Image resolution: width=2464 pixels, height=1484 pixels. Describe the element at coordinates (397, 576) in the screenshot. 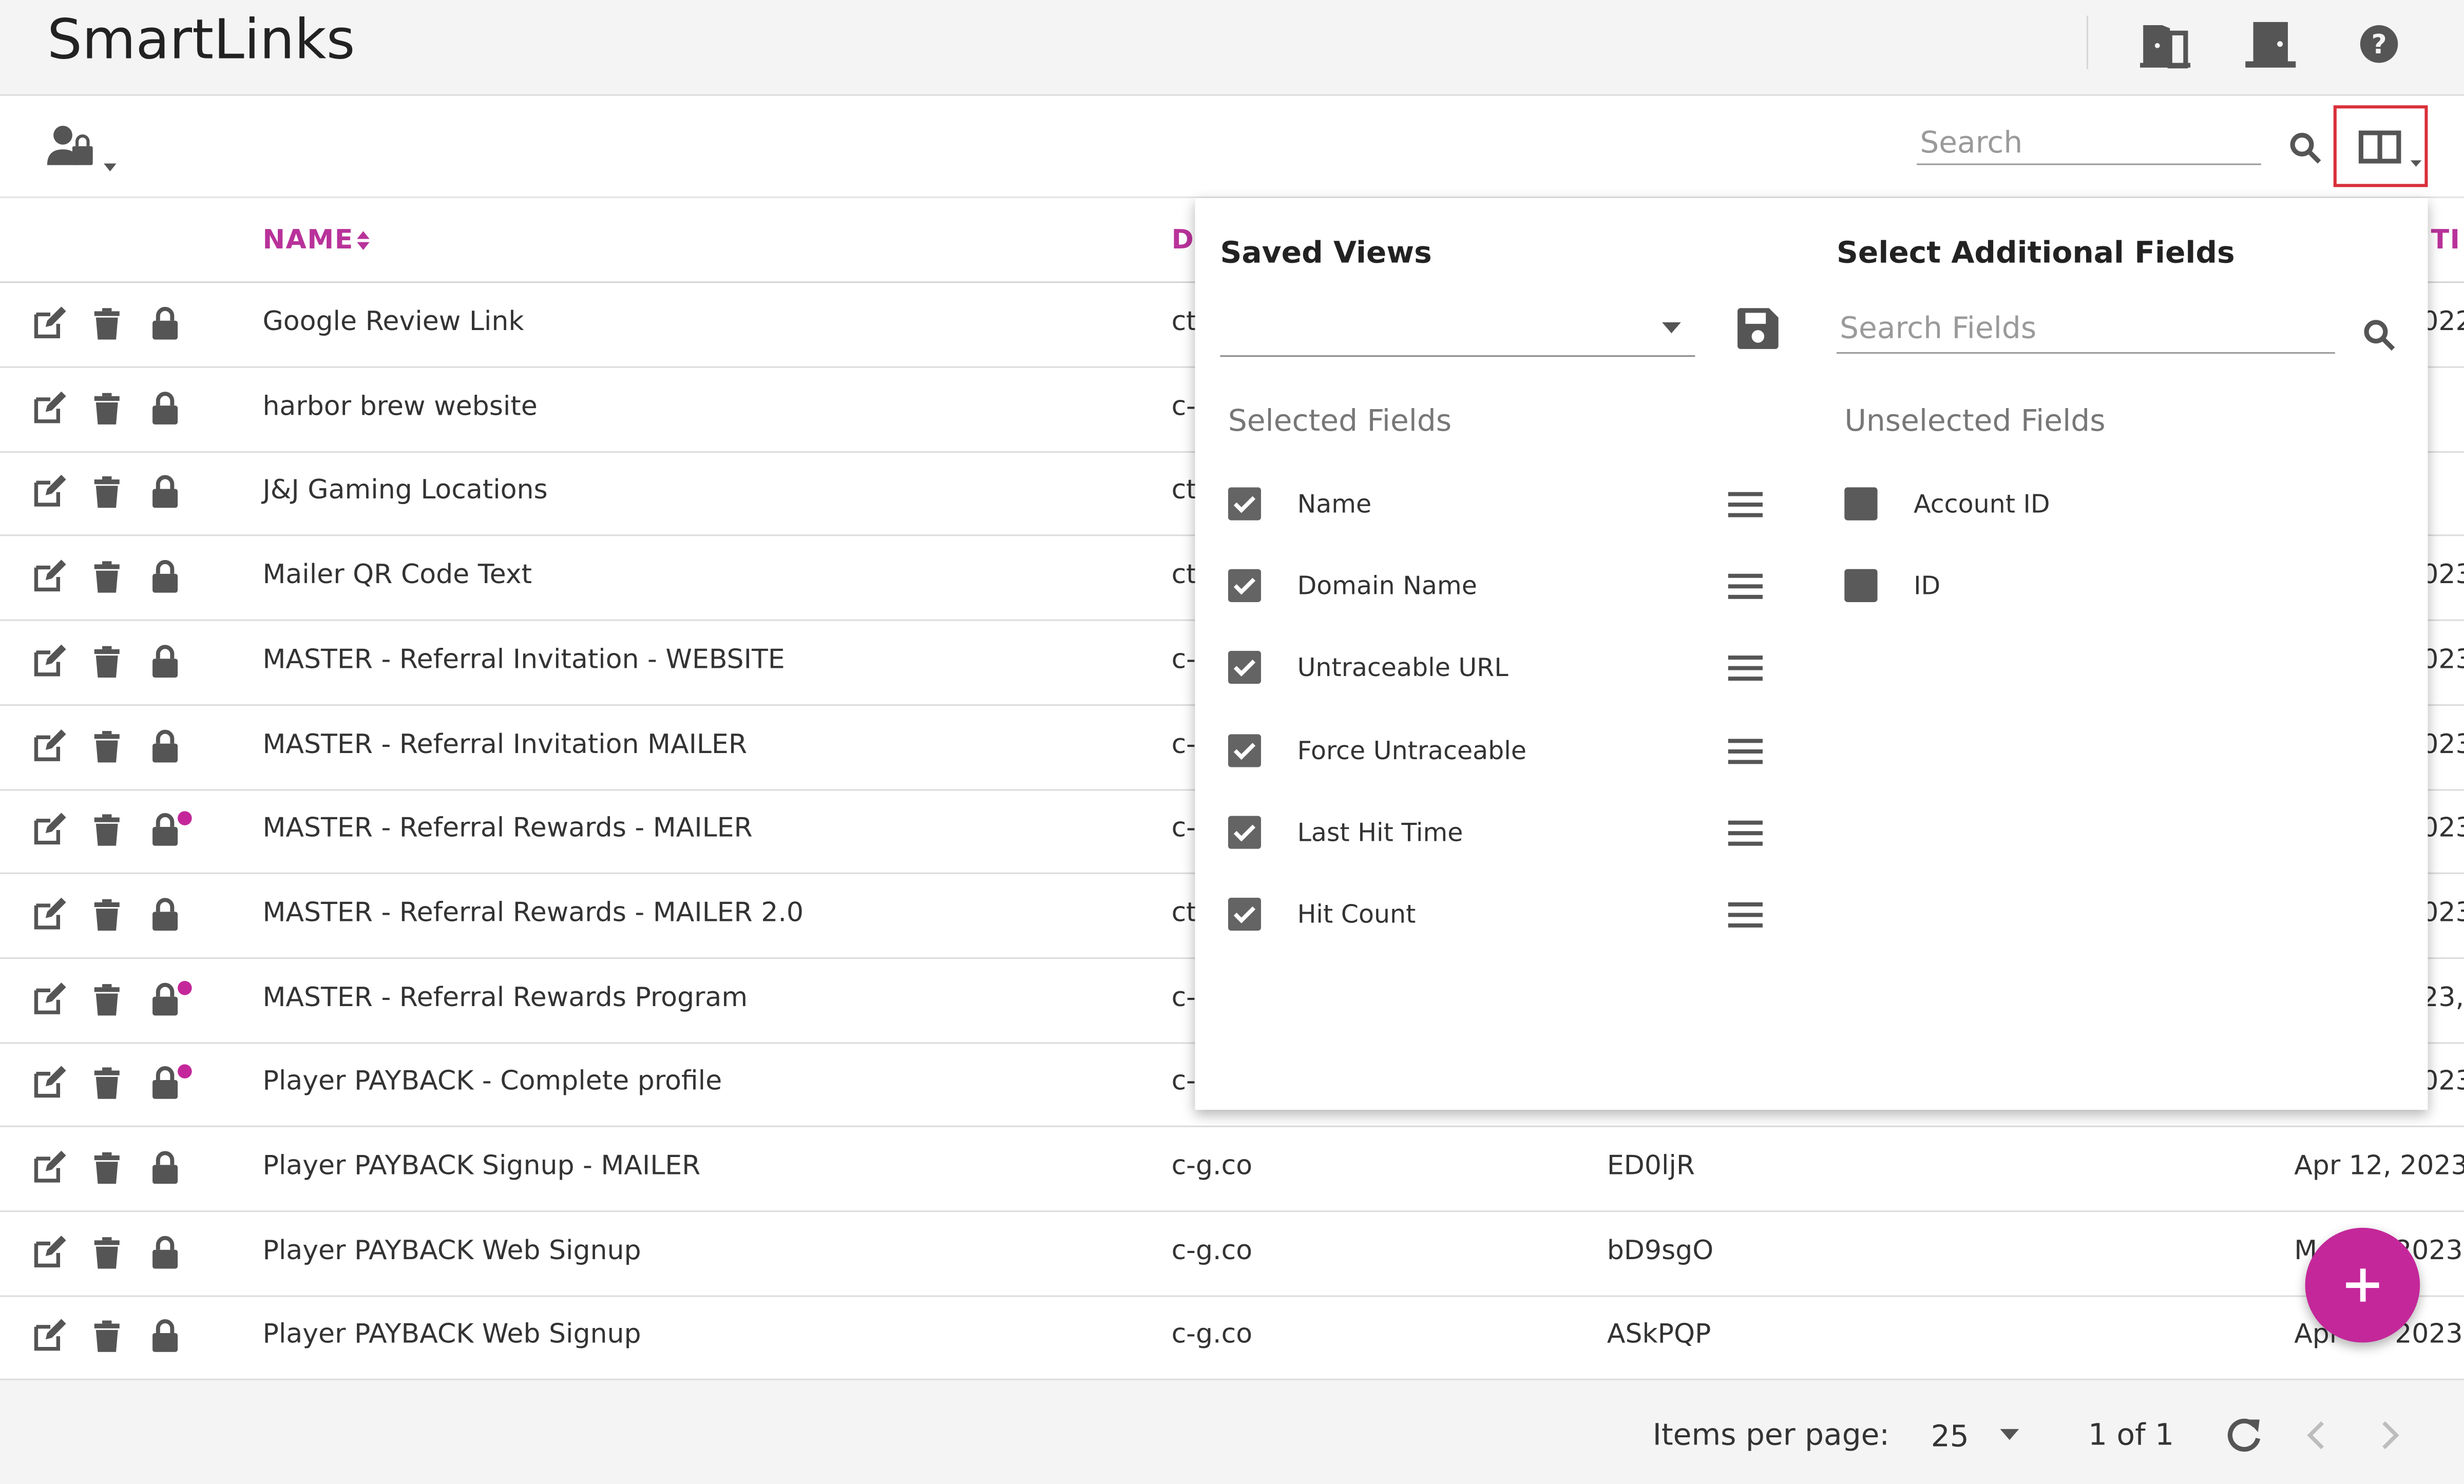

I see `row-name: Mailer QR Code Text` at that location.